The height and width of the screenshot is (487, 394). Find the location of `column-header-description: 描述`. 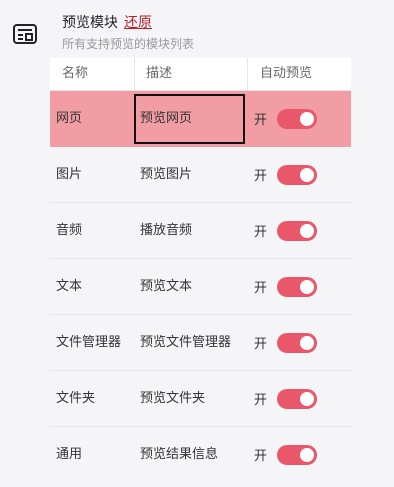

column-header-description: 描述 is located at coordinates (159, 73).